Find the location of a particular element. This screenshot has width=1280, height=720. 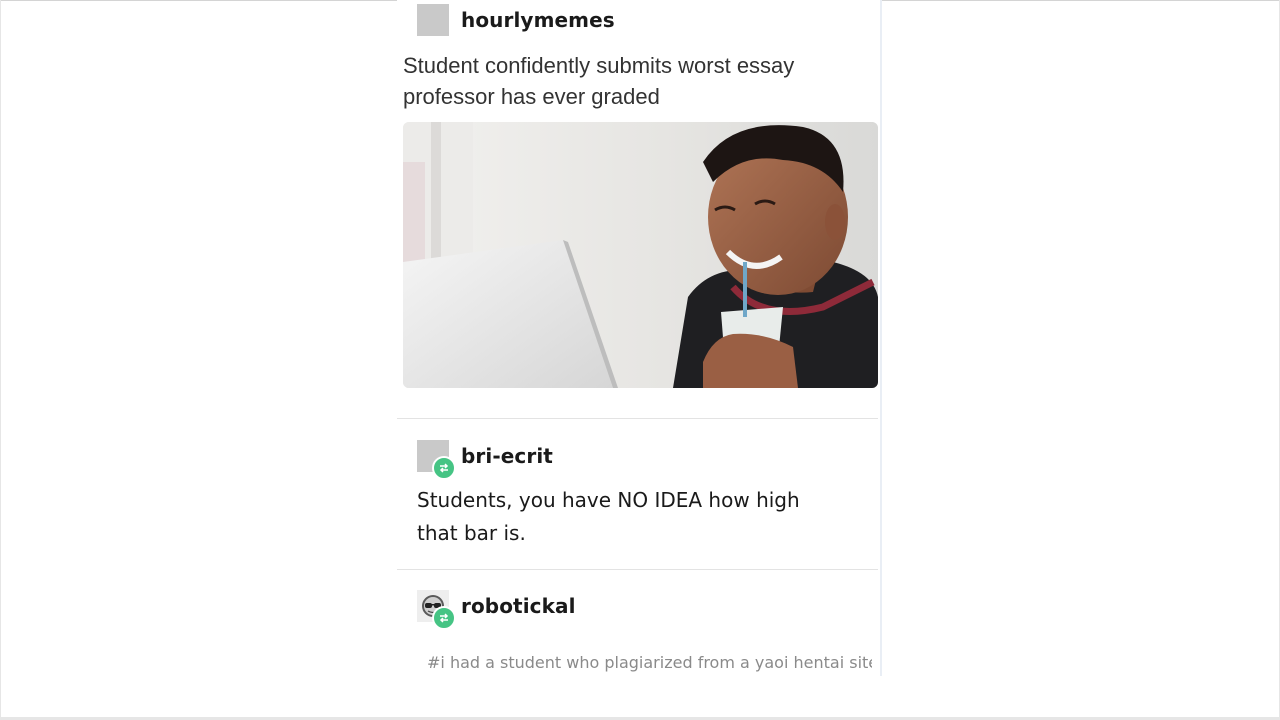

frame-left-border is located at coordinates (0, 360).